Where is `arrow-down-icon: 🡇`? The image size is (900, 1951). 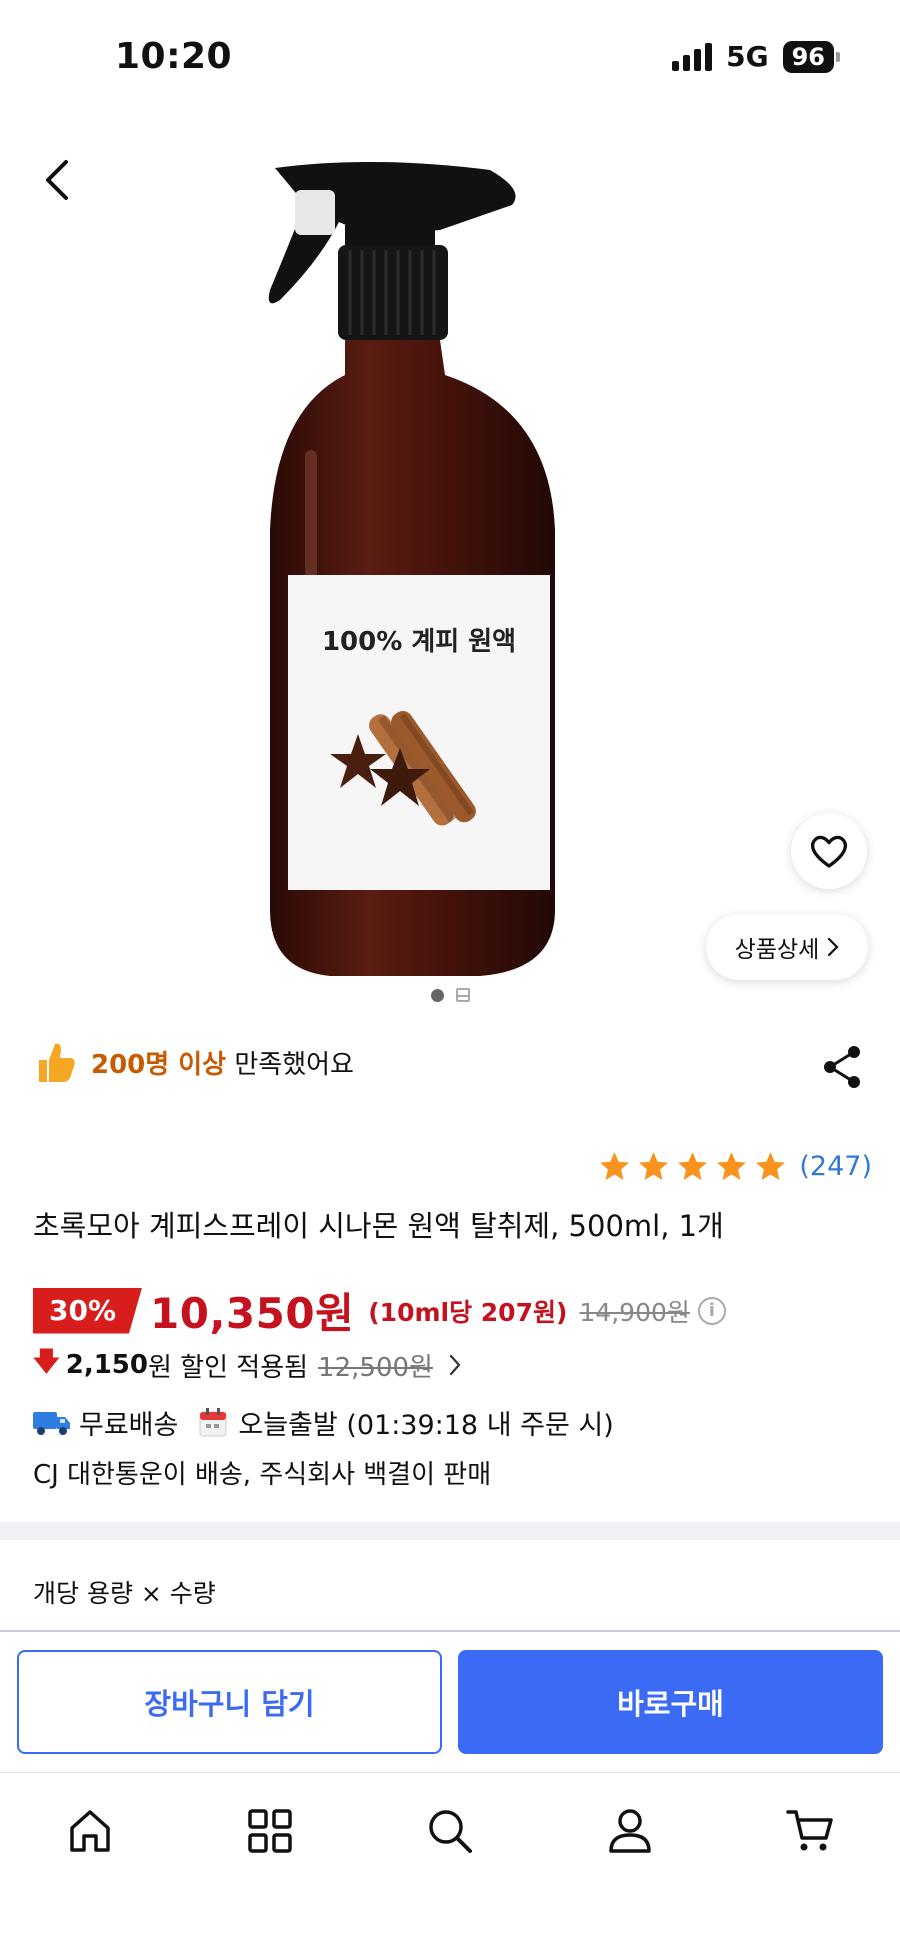 arrow-down-icon: 🡇 is located at coordinates (46, 1362).